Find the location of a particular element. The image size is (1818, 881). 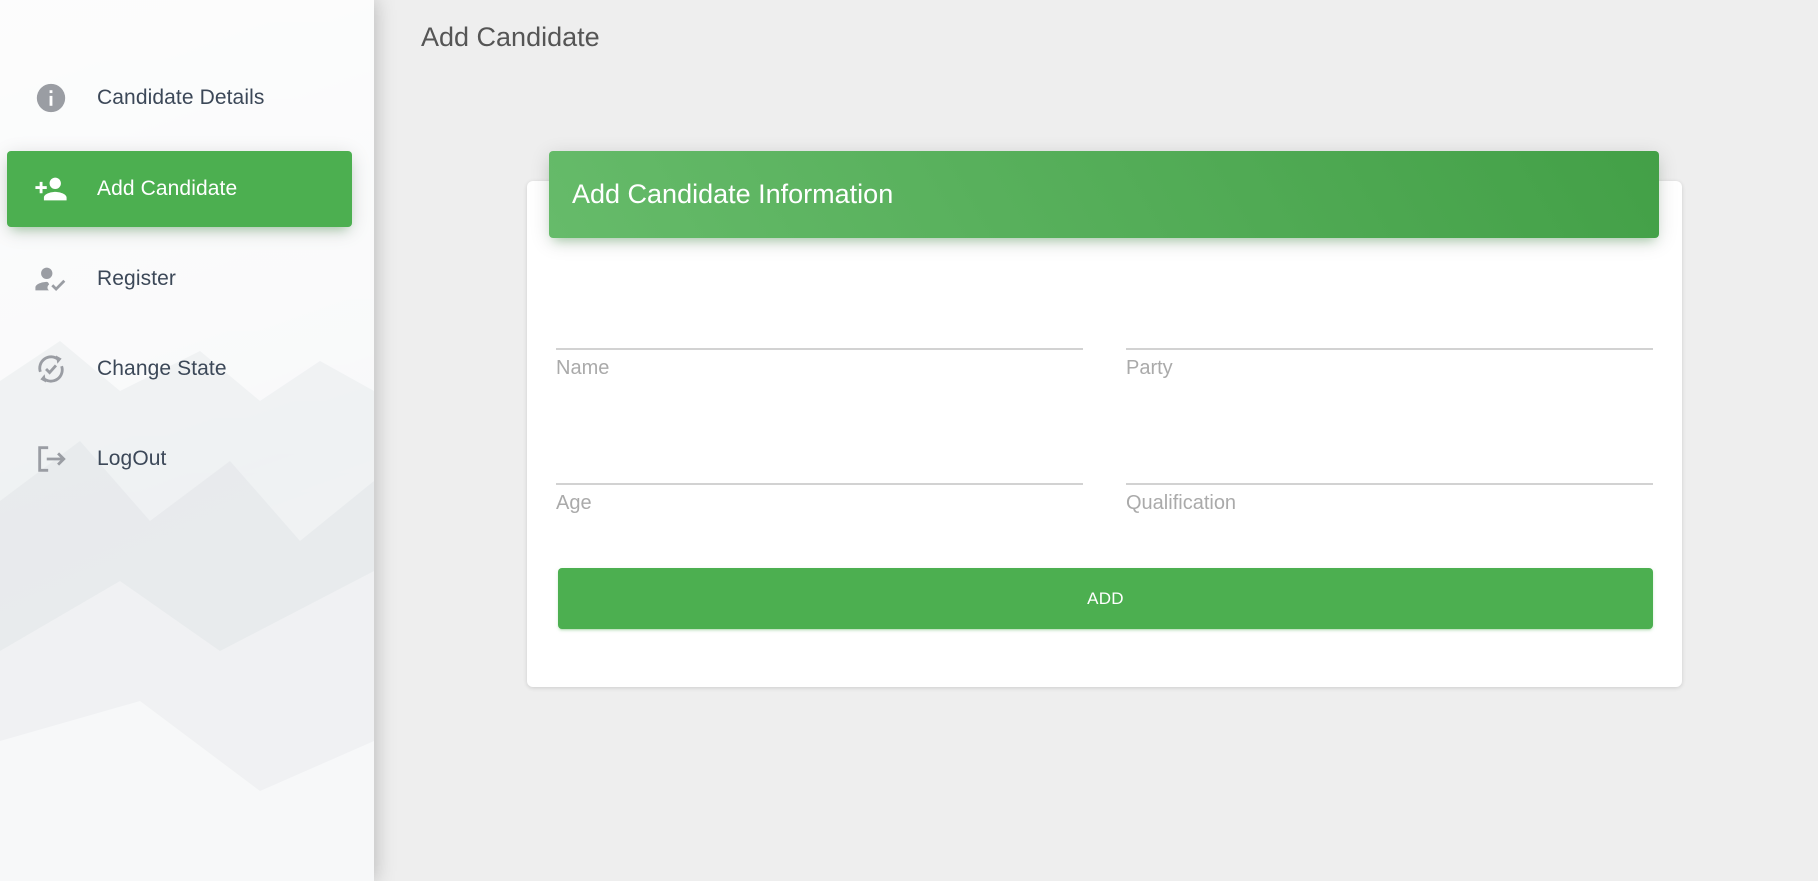

name-label: Name is located at coordinates (583, 368).